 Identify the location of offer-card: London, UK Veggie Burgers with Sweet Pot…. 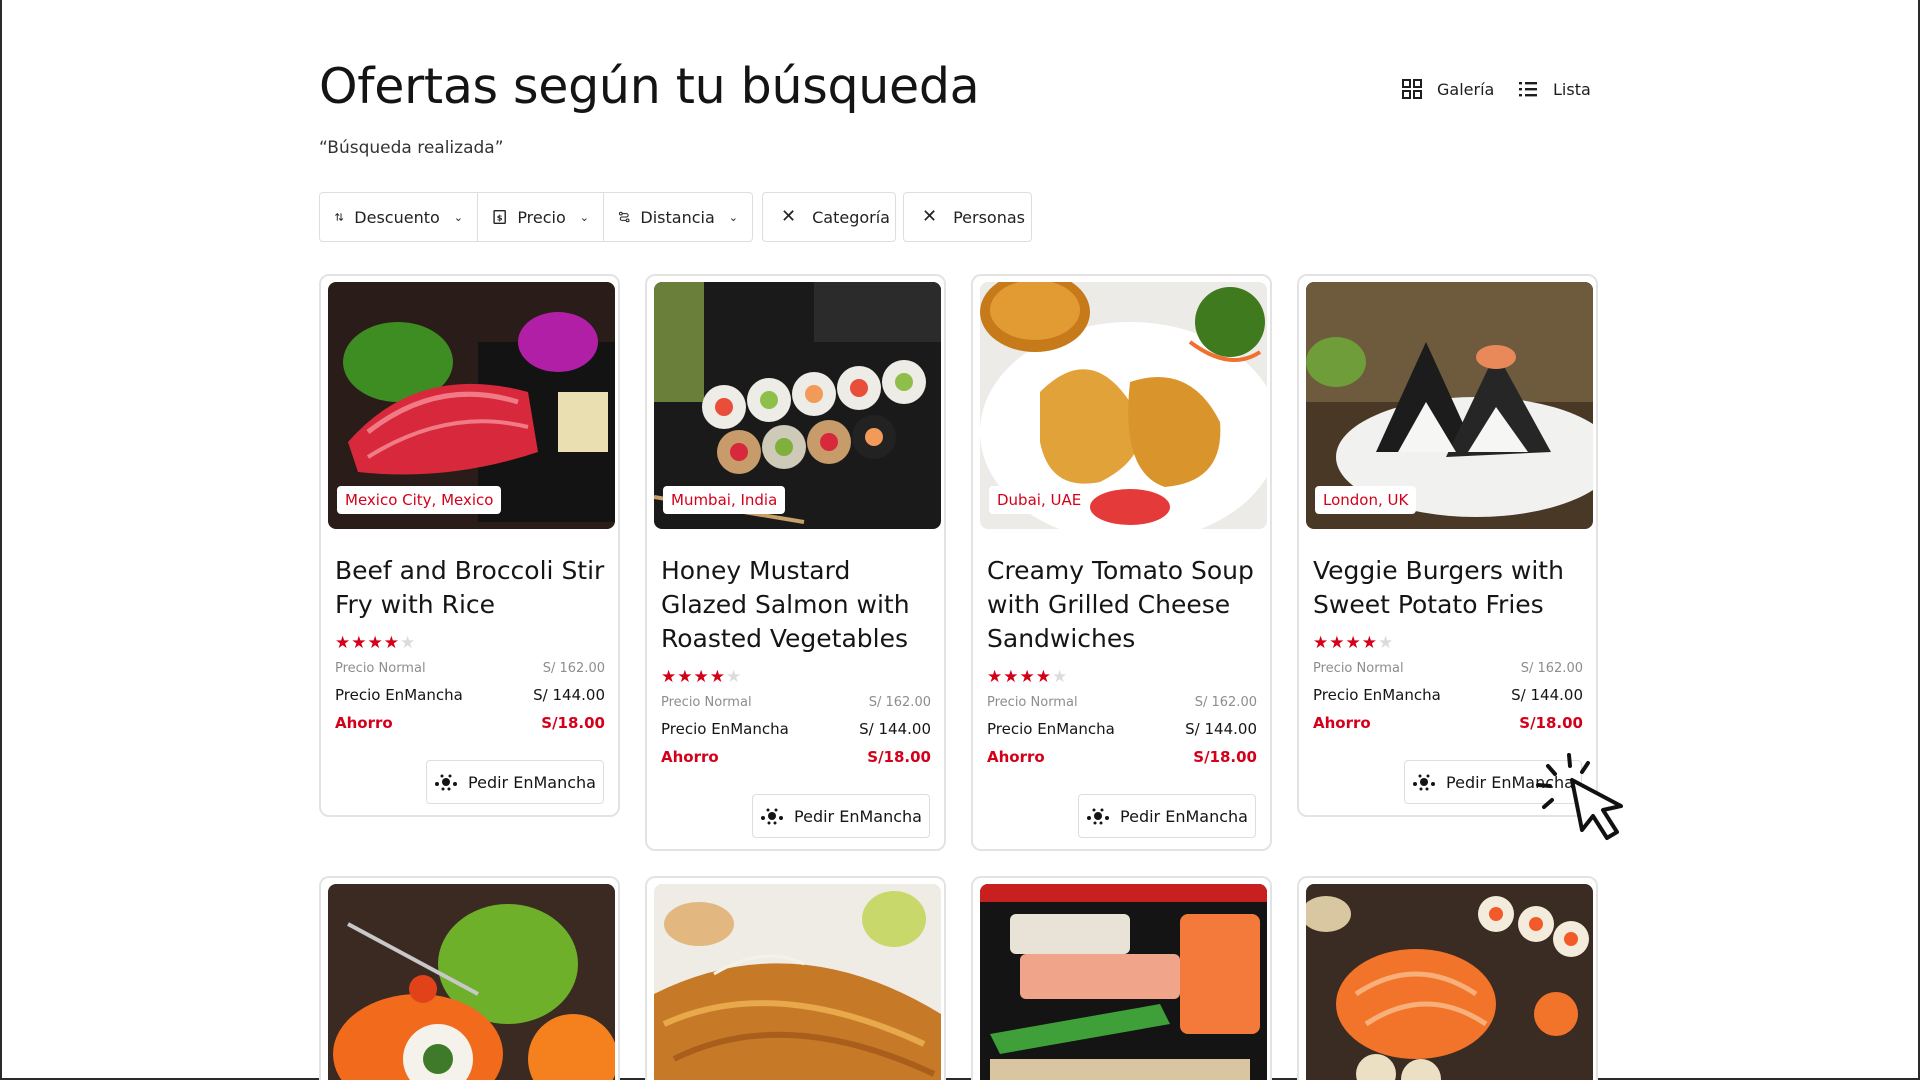
(1447, 545).